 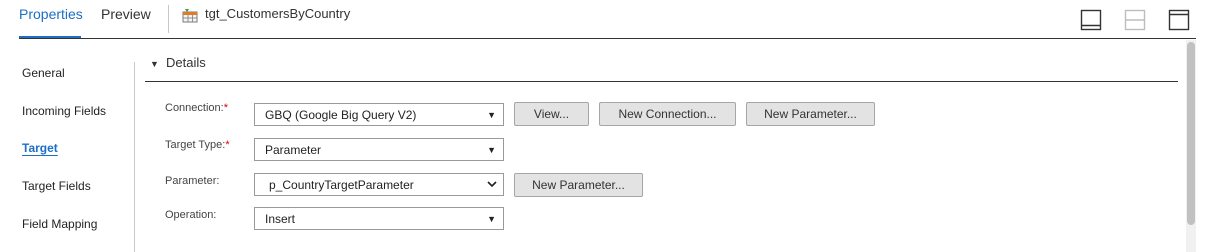 I want to click on operation-label: Operation:, so click(x=191, y=215).